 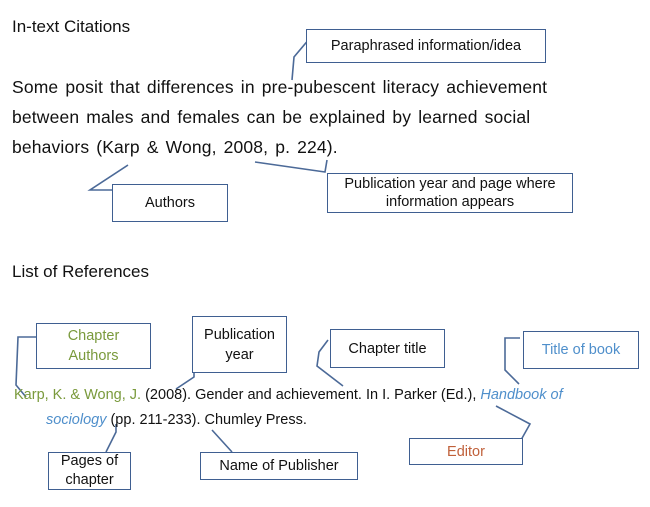 I want to click on callout-publication-year-line2: year, so click(x=239, y=354).